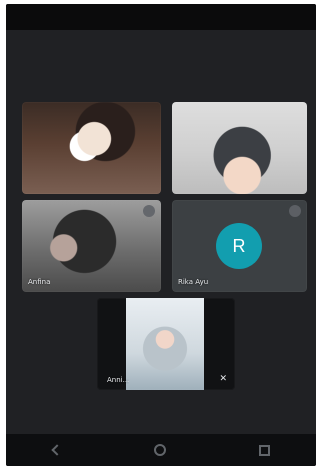 This screenshot has width=320, height=470. Describe the element at coordinates (193, 282) in the screenshot. I see `participant-name: Rika Ayu` at that location.